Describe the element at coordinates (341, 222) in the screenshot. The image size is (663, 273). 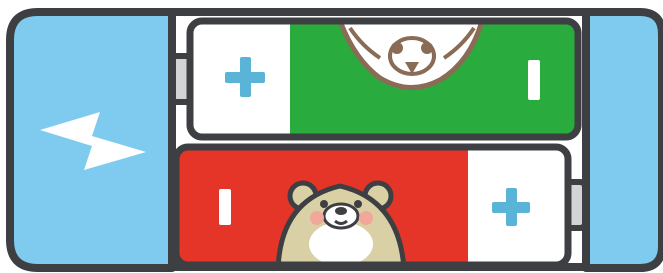
I see `bear-icon` at that location.